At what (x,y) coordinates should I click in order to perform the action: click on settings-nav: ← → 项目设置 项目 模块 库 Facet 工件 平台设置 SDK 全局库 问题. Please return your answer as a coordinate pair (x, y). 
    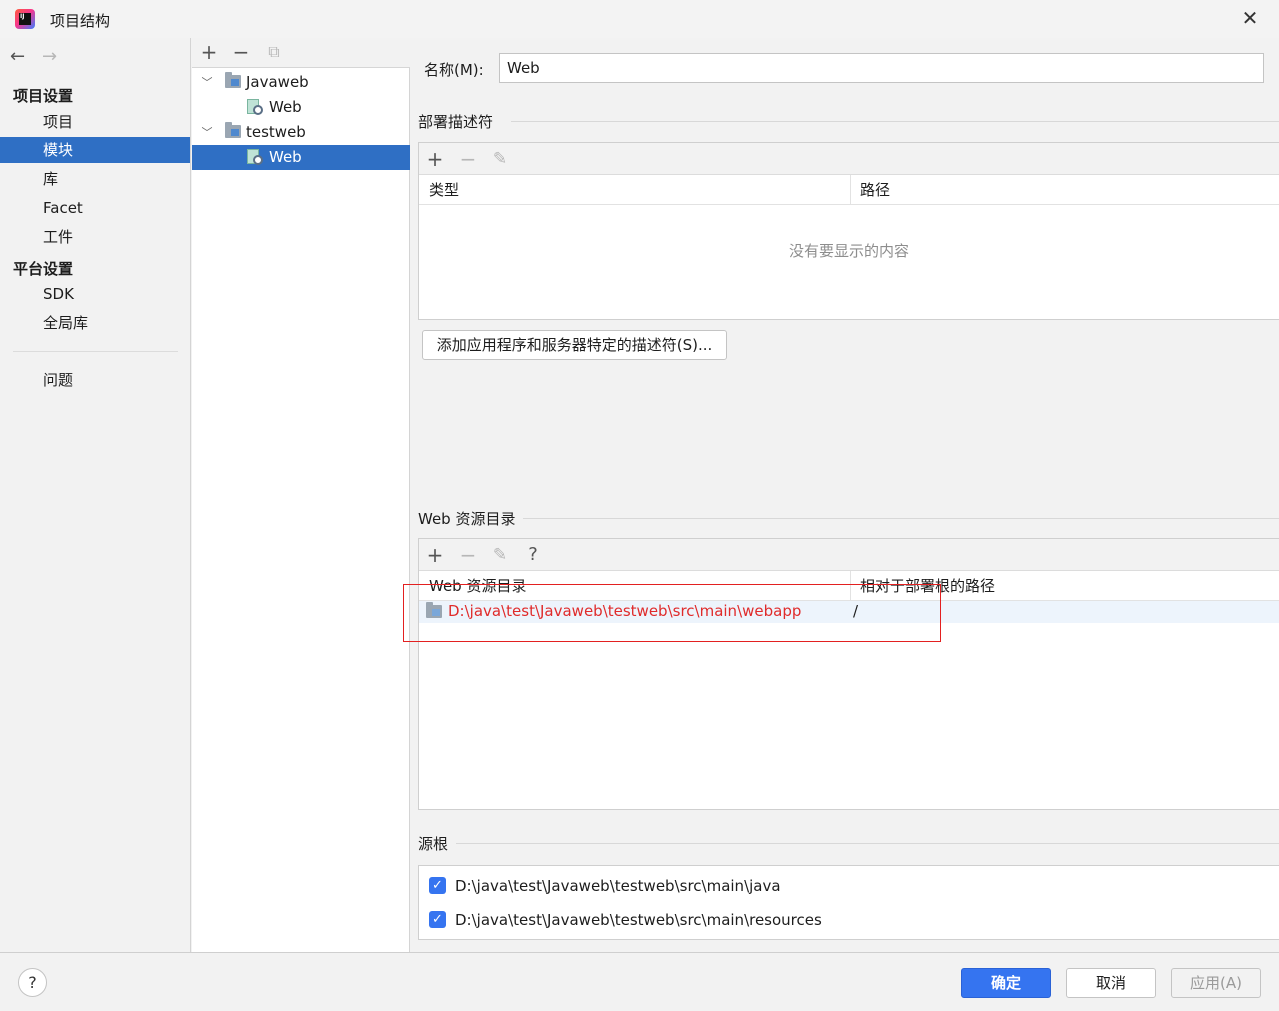
    Looking at the image, I should click on (95, 495).